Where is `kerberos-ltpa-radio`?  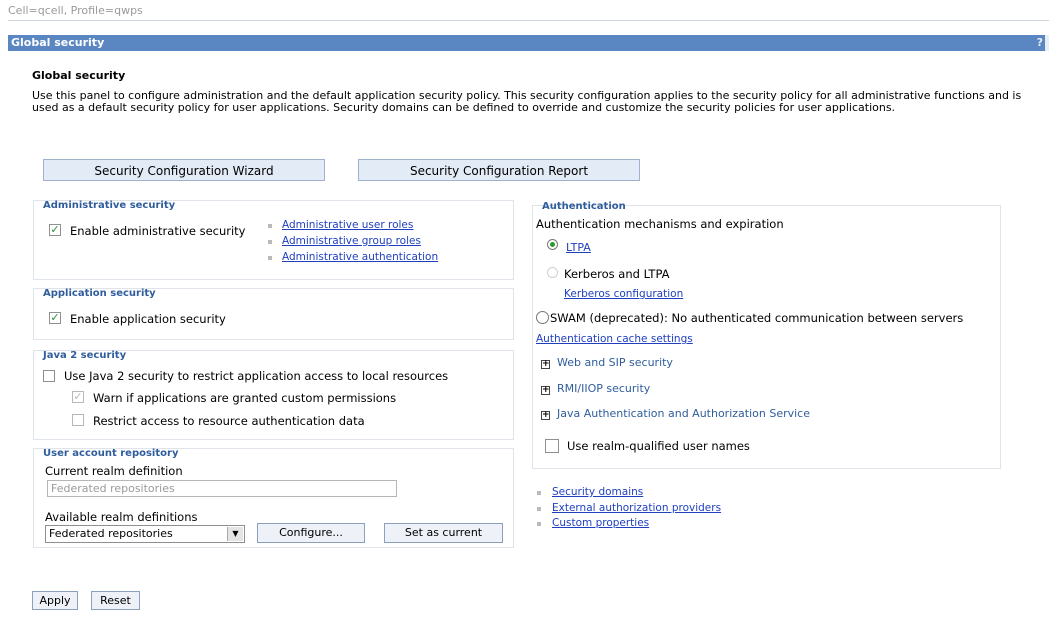 kerberos-ltpa-radio is located at coordinates (552, 272).